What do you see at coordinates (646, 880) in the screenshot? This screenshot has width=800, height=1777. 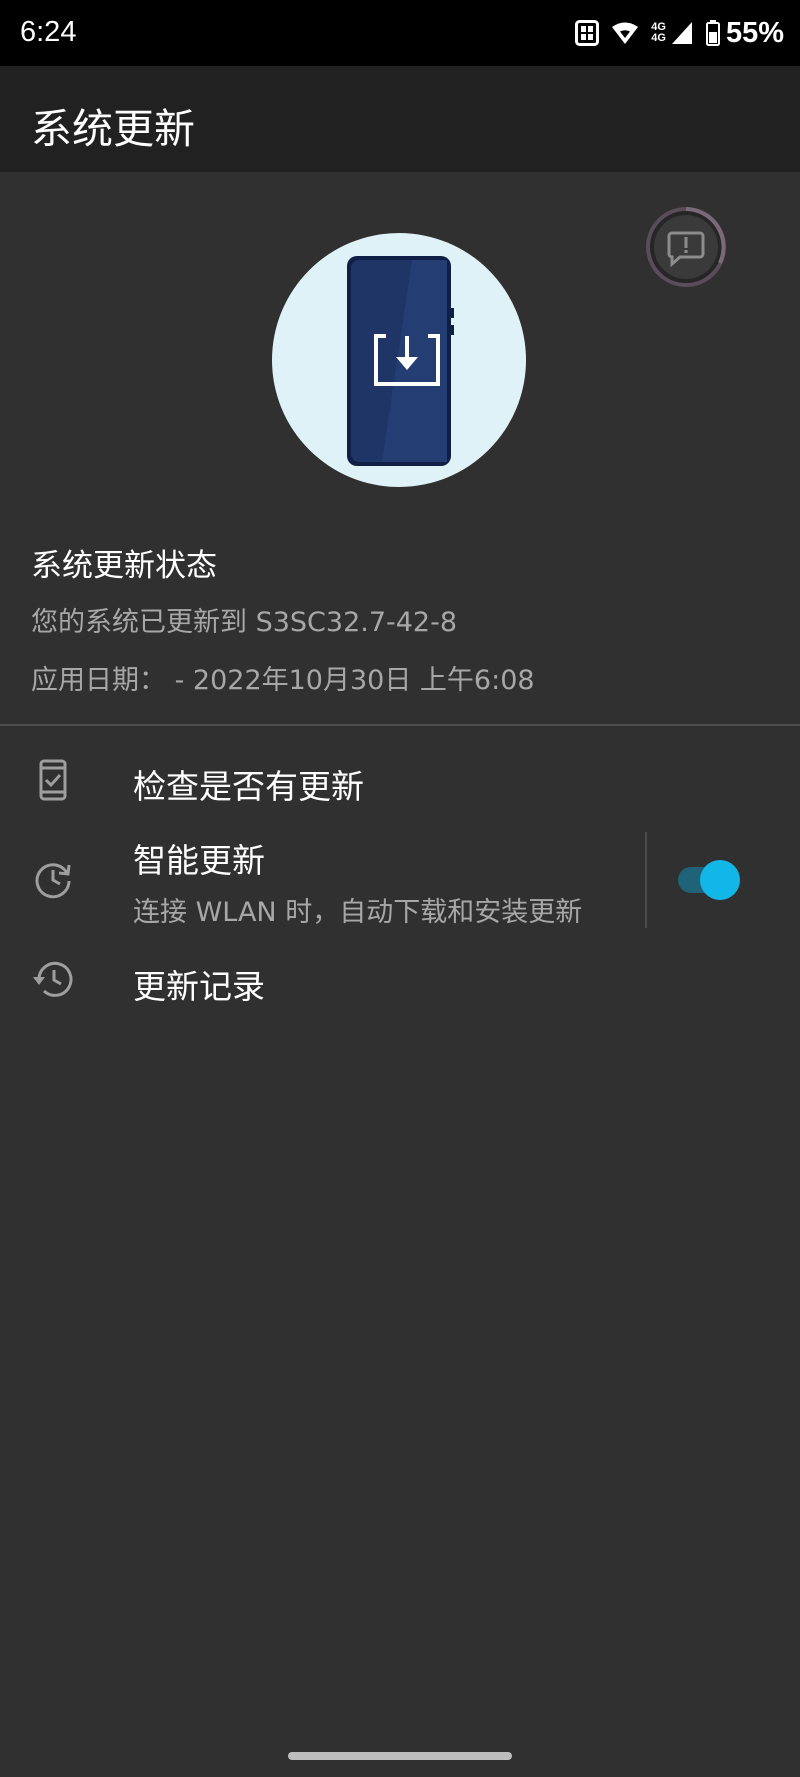 I see `toggle-divider` at bounding box center [646, 880].